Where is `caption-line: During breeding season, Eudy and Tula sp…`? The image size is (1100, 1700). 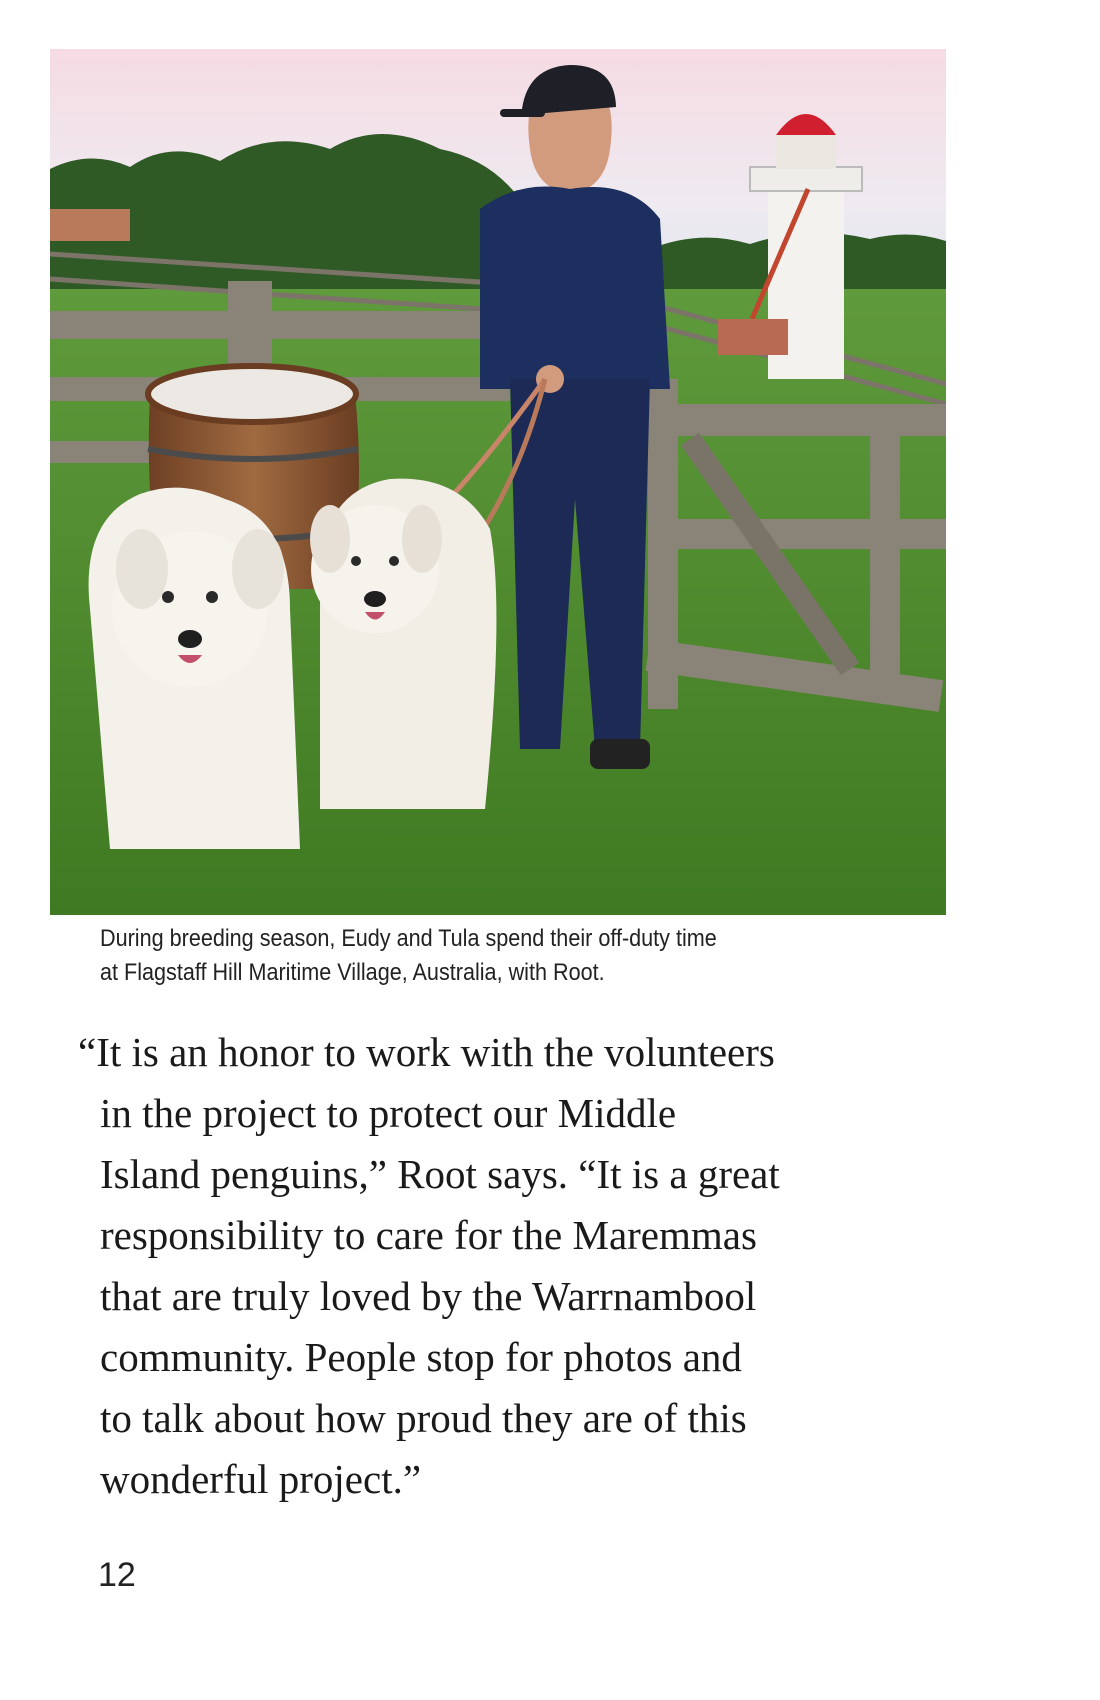
caption-line: During breeding season, Eudy and Tula sp… is located at coordinates (408, 938).